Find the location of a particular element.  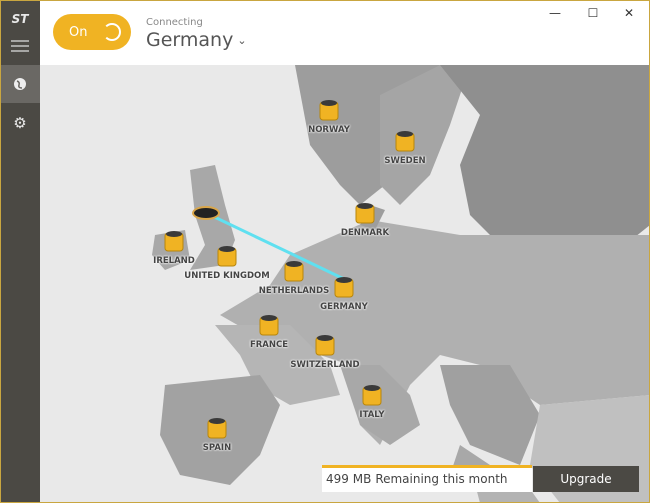

country-label: NETHERLANDS is located at coordinates (294, 291).